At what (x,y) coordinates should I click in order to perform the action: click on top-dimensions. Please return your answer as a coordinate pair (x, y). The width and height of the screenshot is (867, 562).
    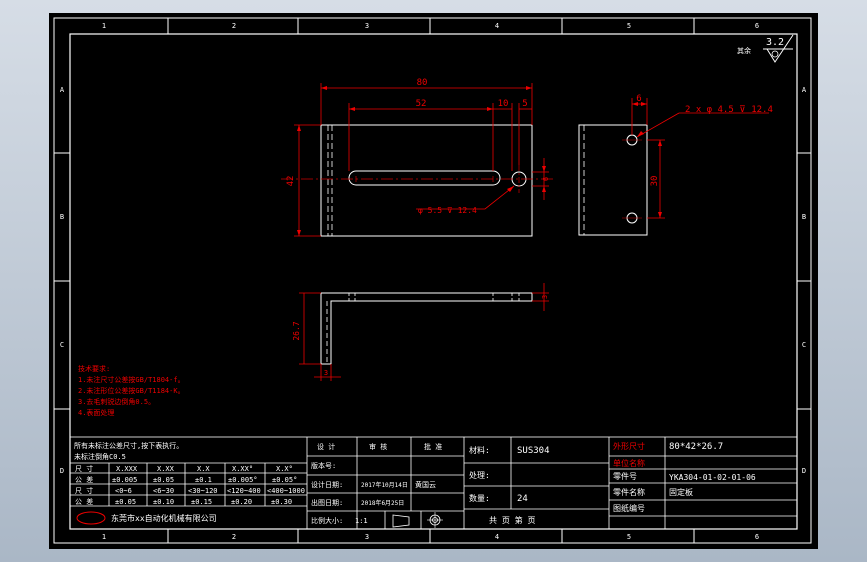
    Looking at the image, I should click on (424, 332).